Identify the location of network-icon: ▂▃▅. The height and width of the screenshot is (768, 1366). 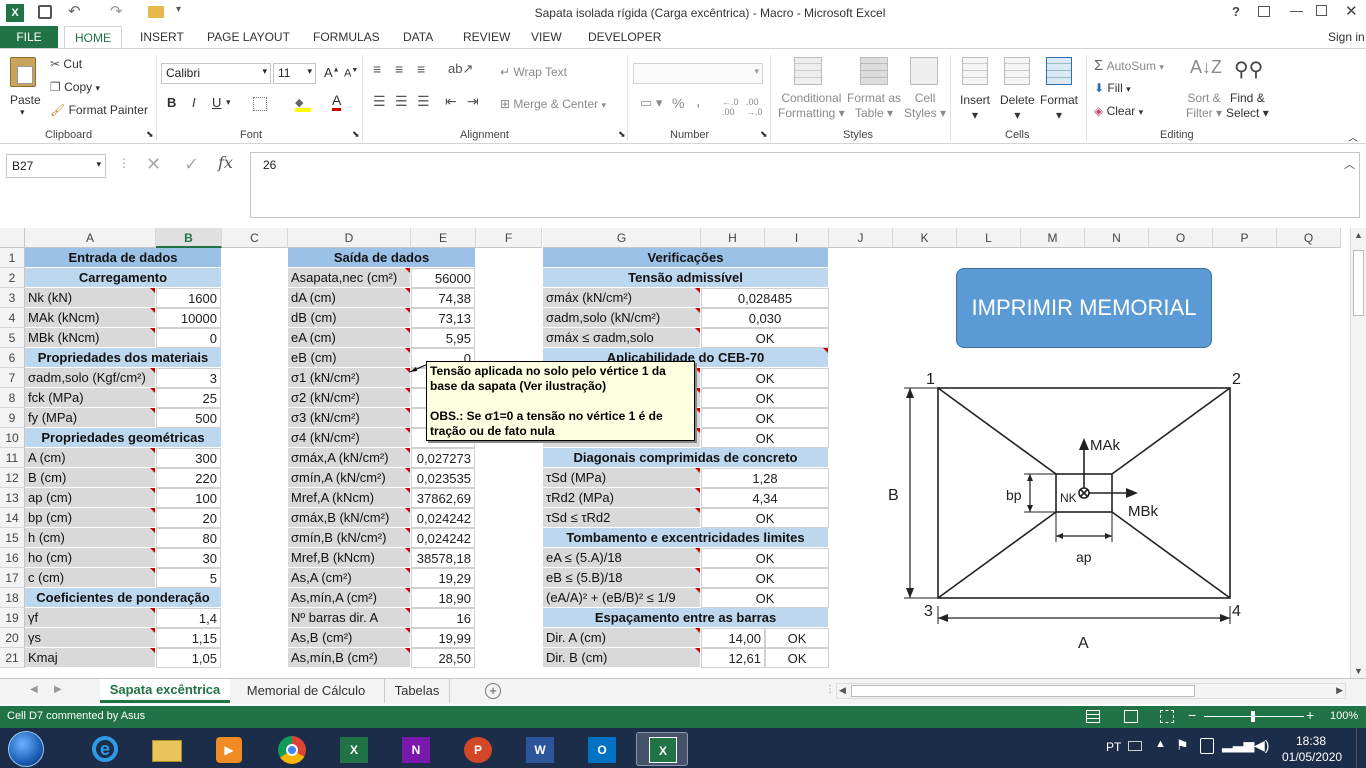
(1238, 744).